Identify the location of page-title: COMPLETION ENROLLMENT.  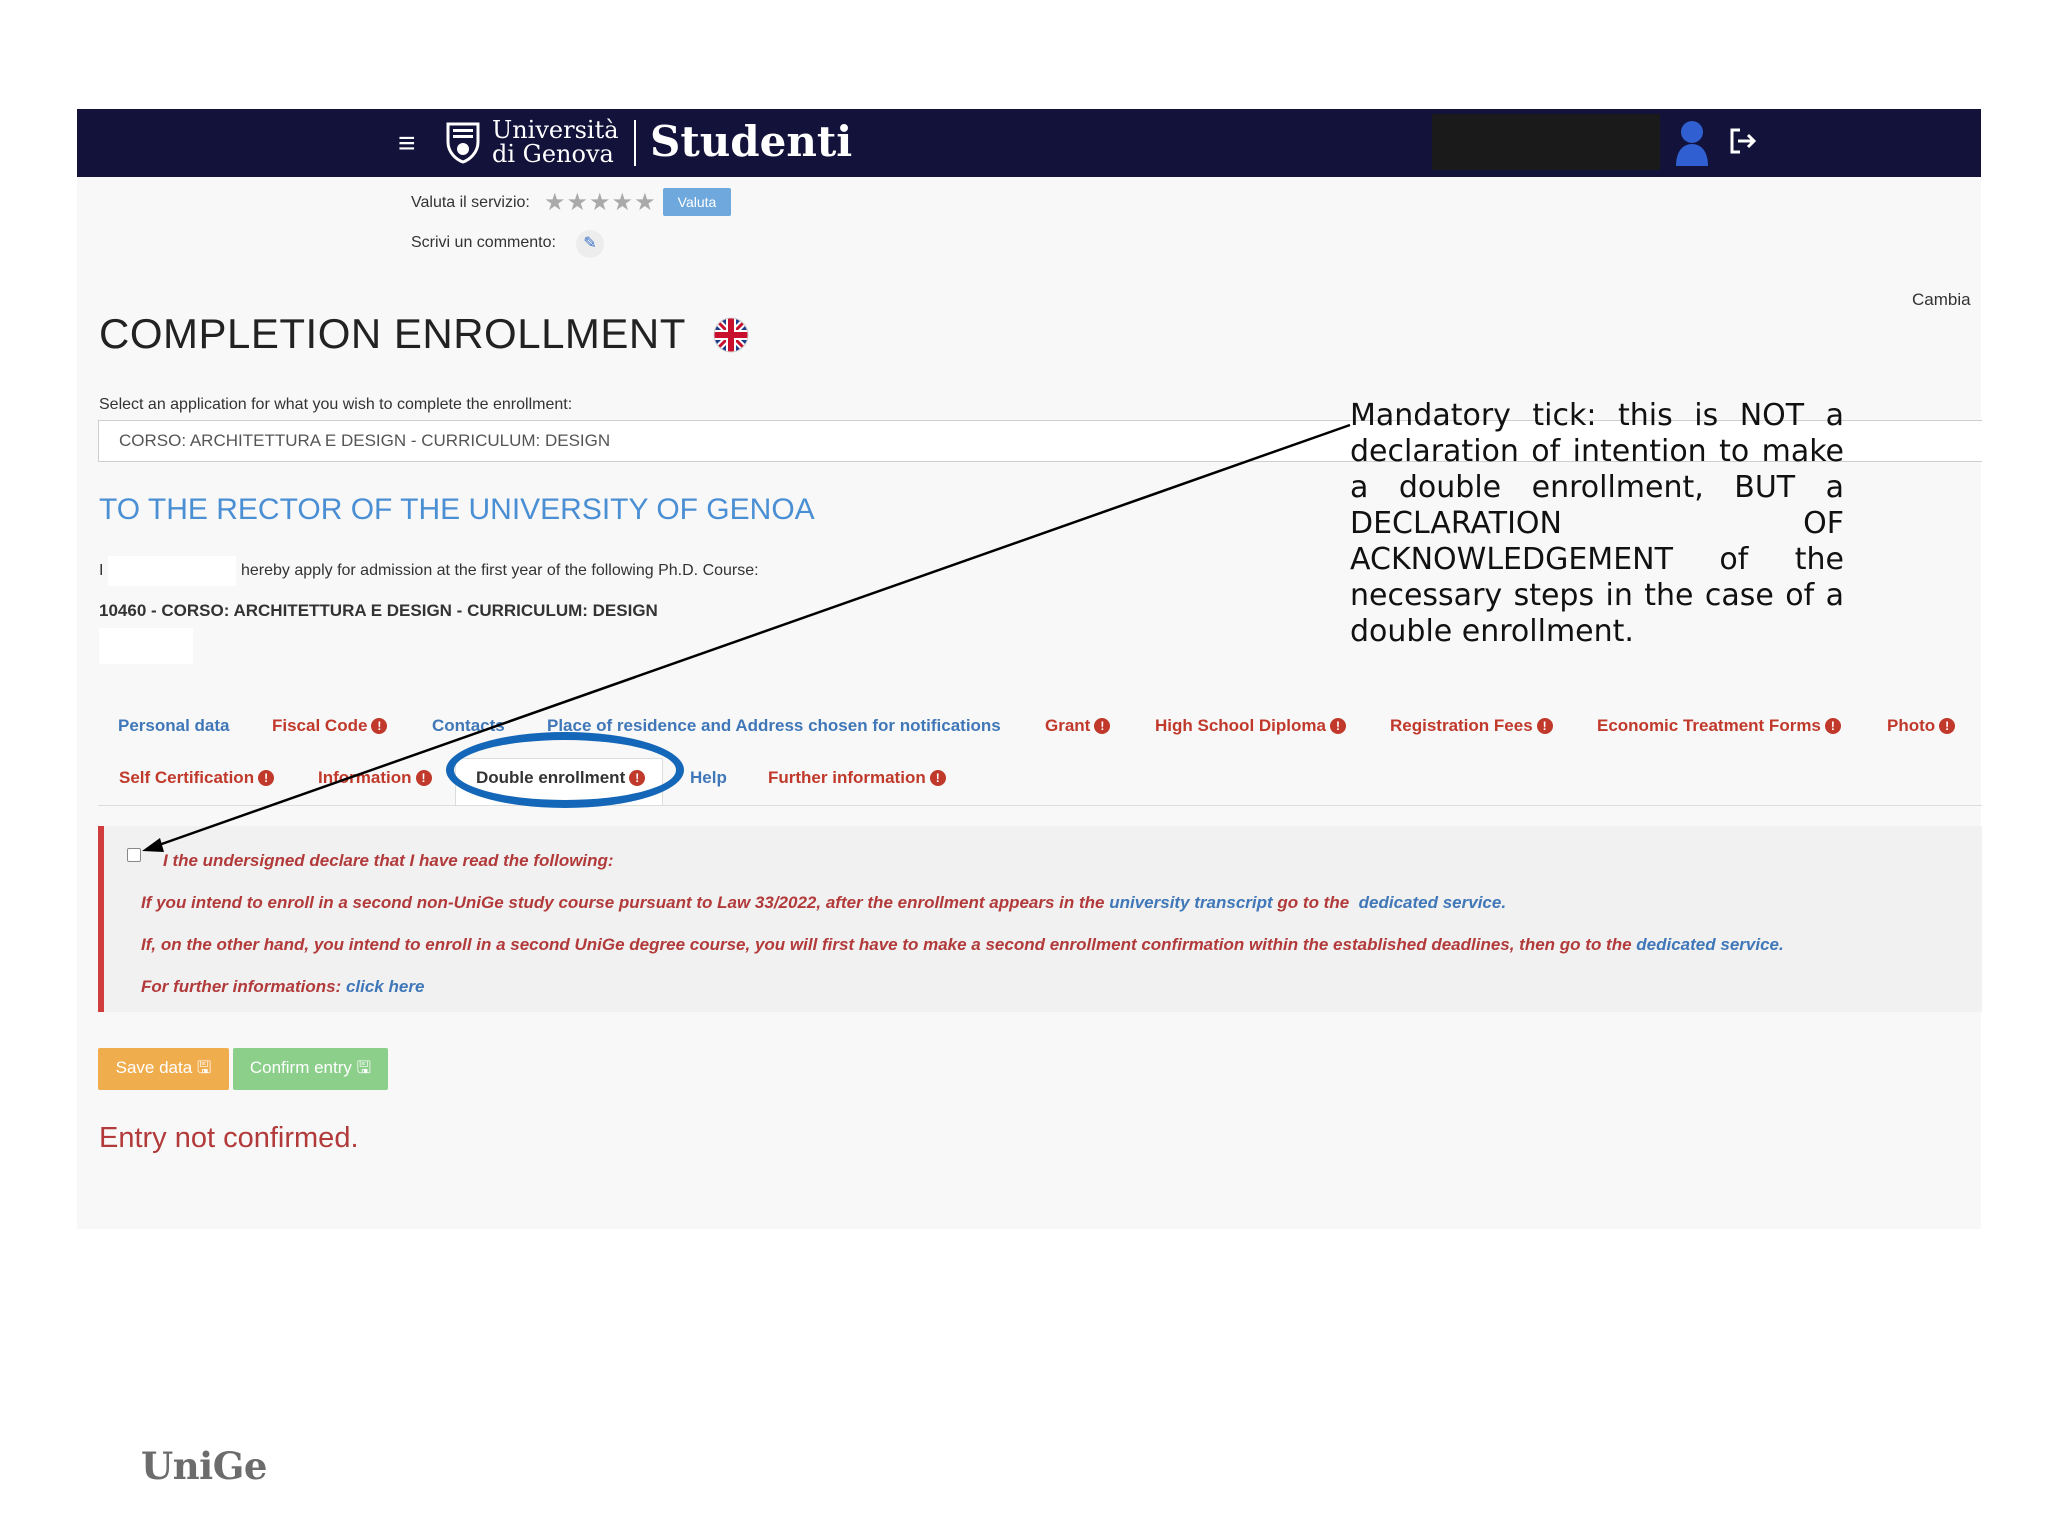
(392, 333).